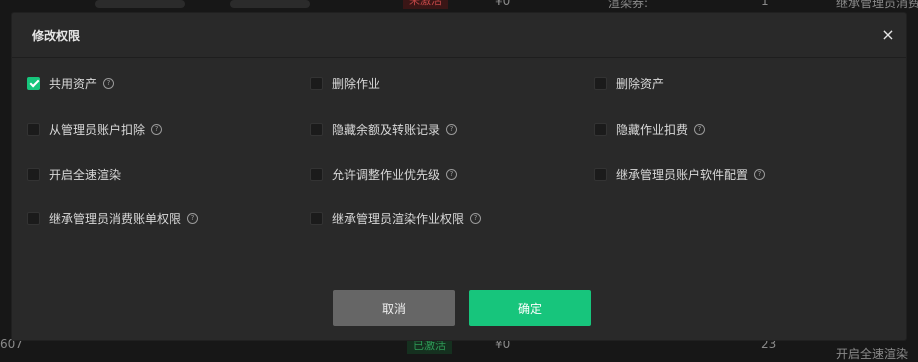  I want to click on option-deduct-from-admin: 从管理员账户扣除 ?, so click(95, 129).